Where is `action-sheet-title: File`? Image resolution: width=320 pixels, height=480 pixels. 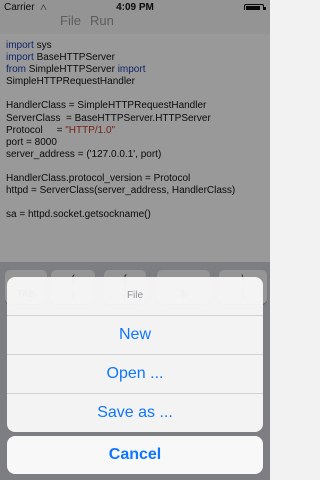
action-sheet-title: File is located at coordinates (135, 296).